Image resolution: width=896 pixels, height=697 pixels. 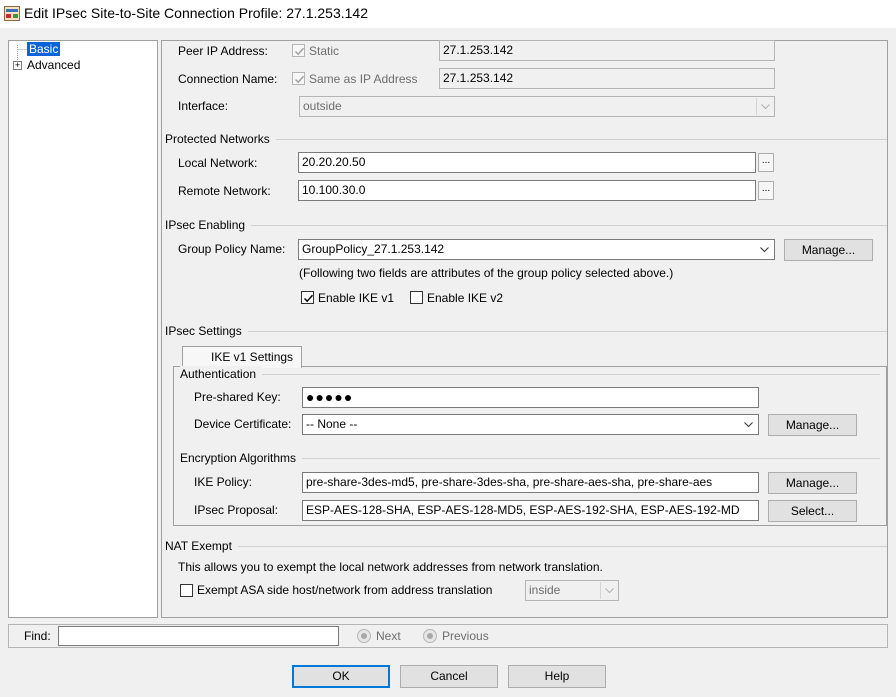 I want to click on ipsec-settings-title: IPsec Settings, so click(x=206, y=331).